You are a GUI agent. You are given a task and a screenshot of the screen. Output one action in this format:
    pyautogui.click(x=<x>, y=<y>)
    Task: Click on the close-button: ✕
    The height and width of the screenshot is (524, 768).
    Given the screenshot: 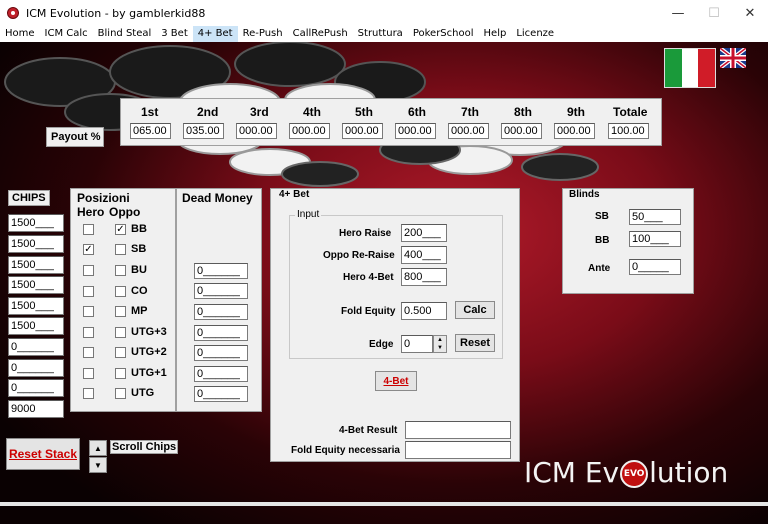 What is the action you would take?
    pyautogui.click(x=750, y=13)
    